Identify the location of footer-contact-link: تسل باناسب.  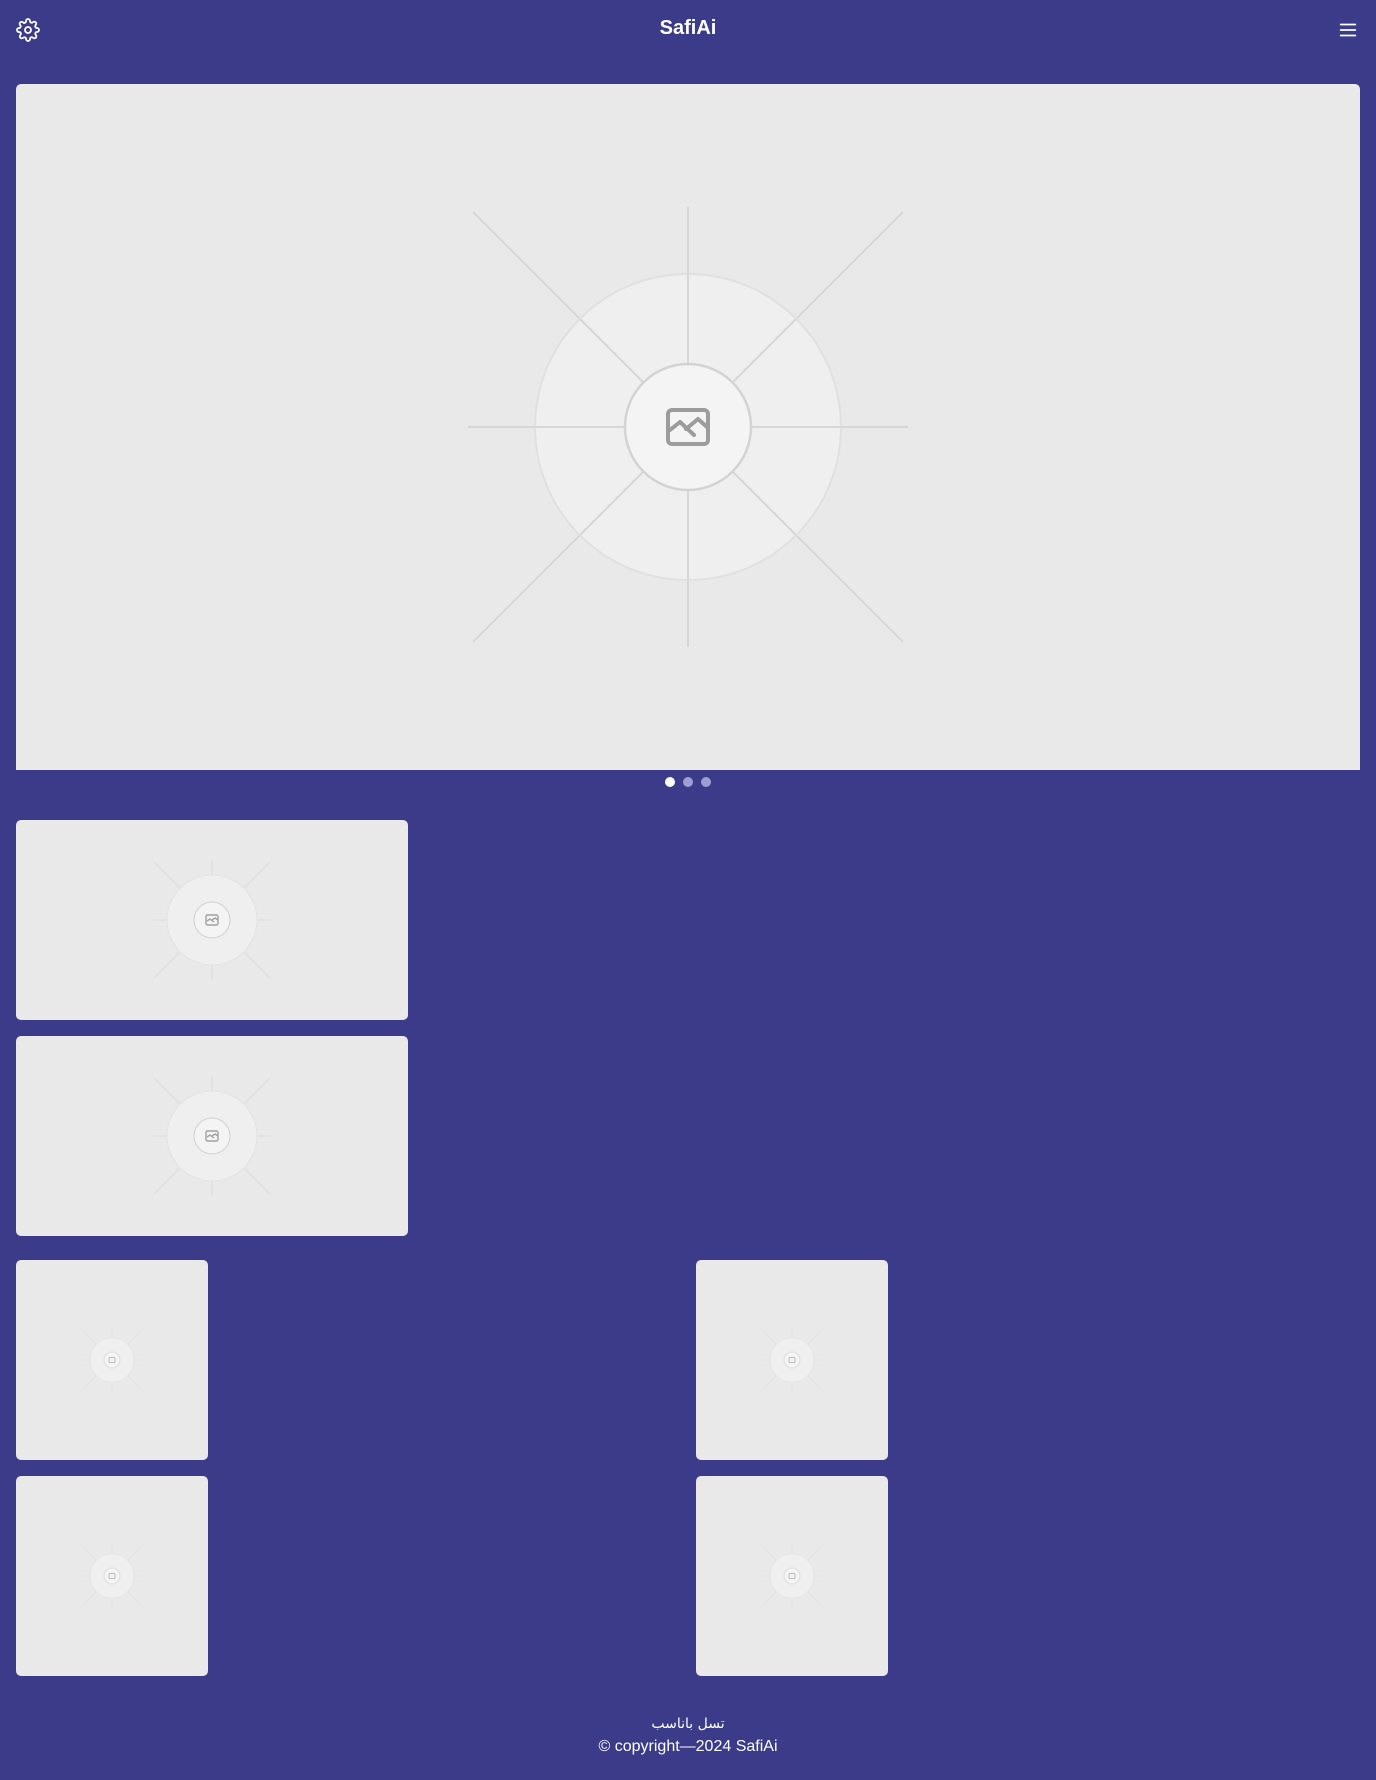
(688, 1724).